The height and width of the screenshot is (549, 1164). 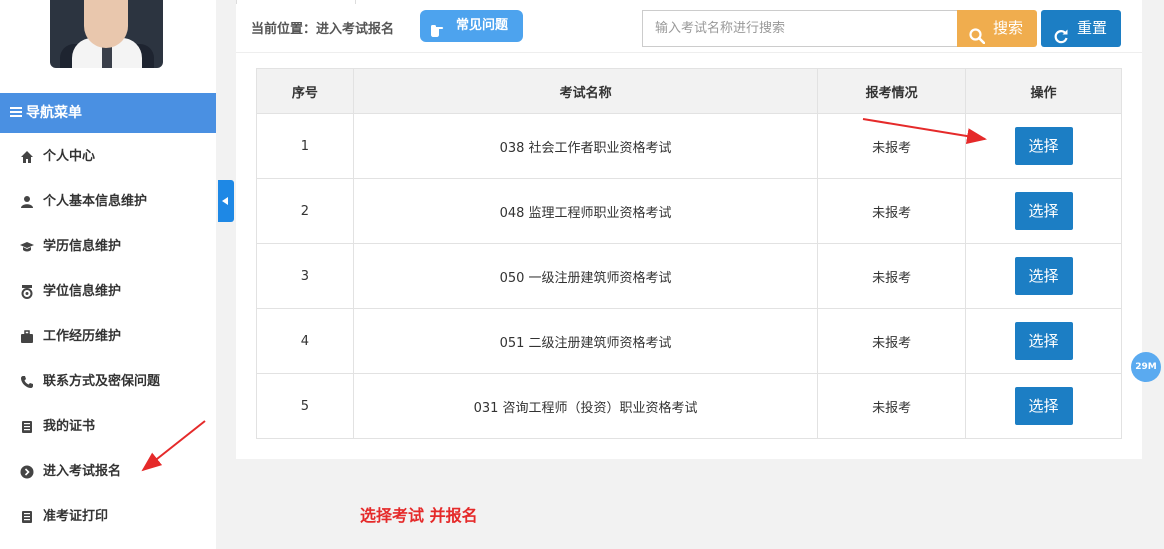 I want to click on faq-button: 常见问题, so click(x=471, y=26).